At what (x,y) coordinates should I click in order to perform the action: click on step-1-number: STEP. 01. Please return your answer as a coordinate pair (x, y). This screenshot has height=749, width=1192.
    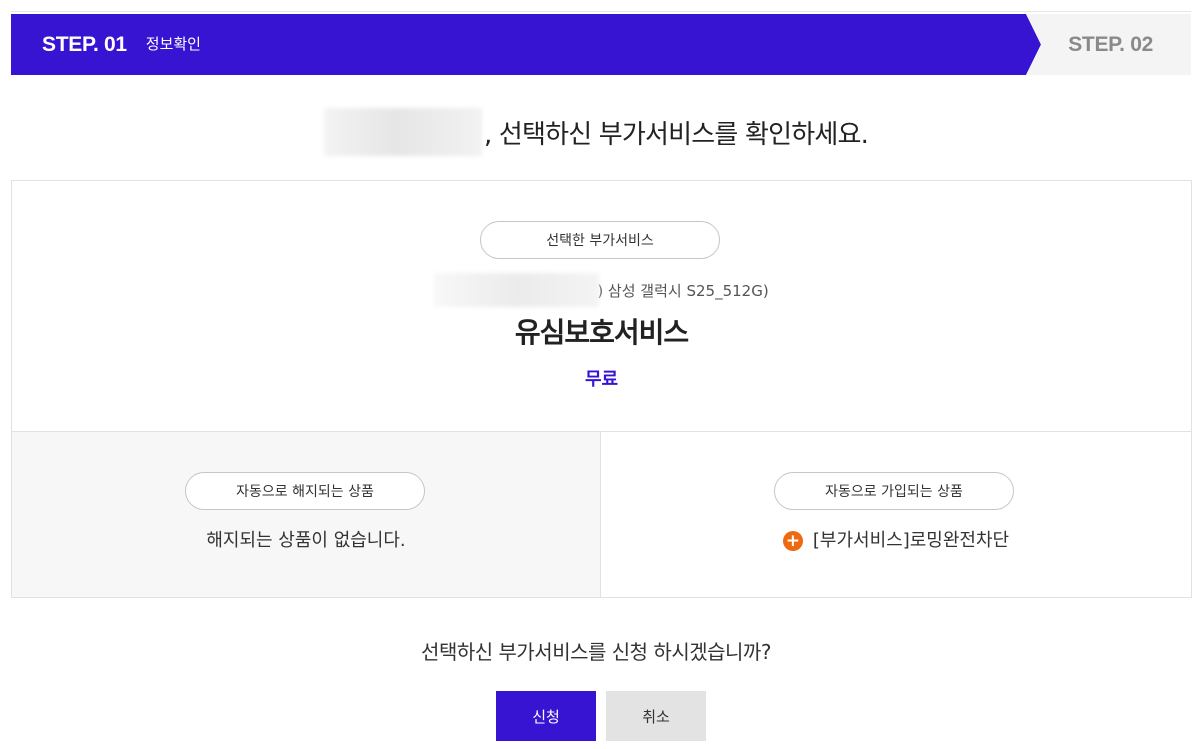
    Looking at the image, I should click on (84, 44).